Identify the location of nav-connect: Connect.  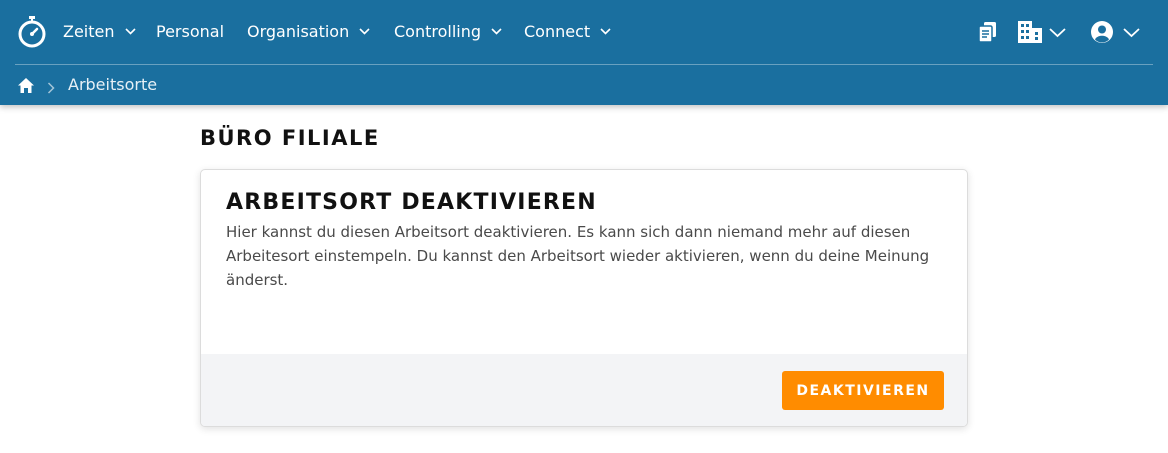
(567, 32).